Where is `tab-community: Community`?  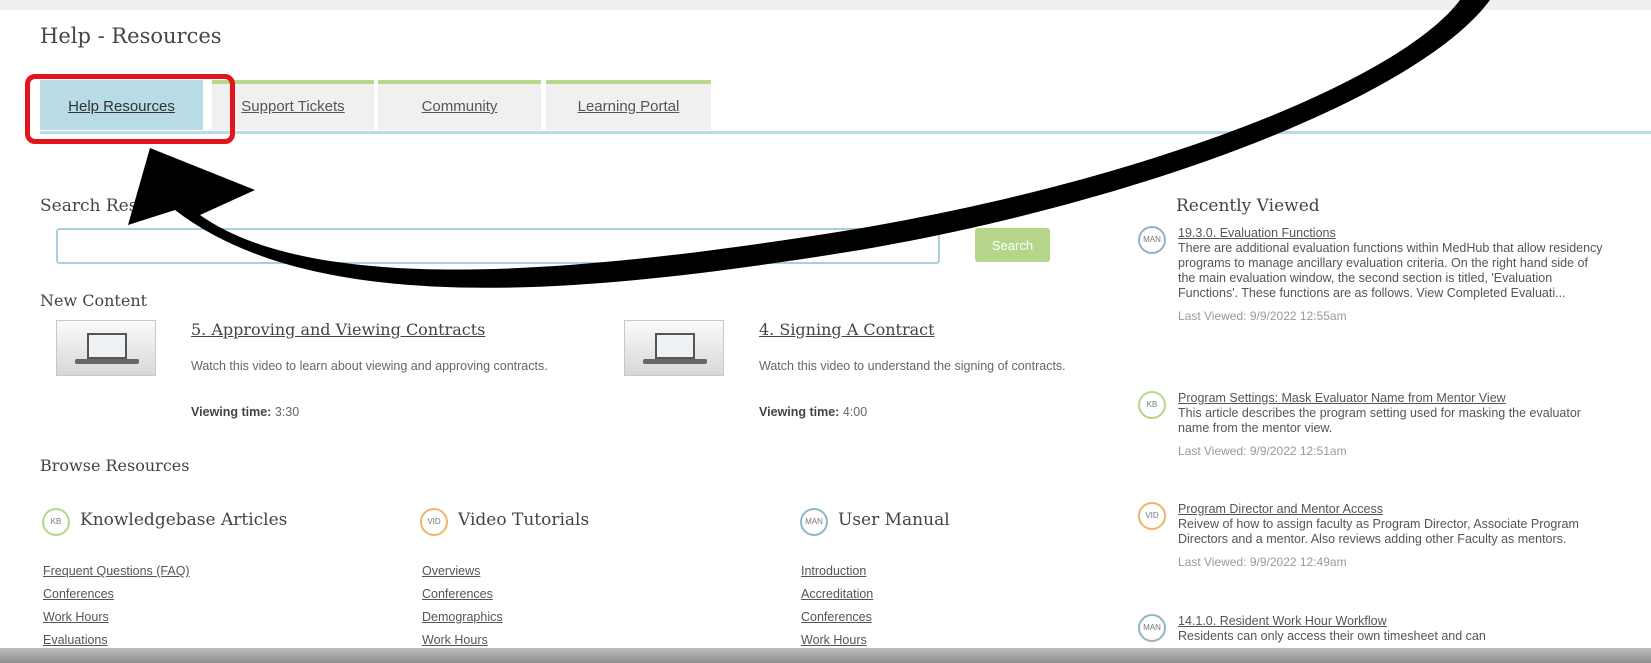 tab-community: Community is located at coordinates (459, 105).